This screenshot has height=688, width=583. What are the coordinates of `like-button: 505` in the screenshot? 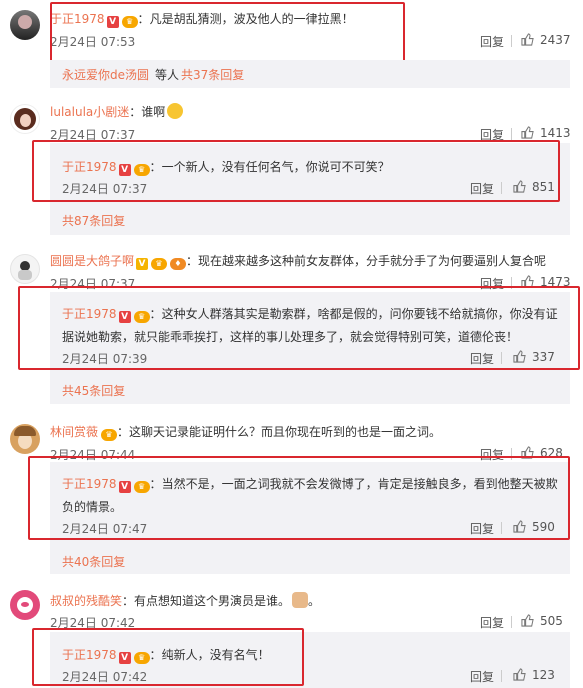 It's located at (542, 621).